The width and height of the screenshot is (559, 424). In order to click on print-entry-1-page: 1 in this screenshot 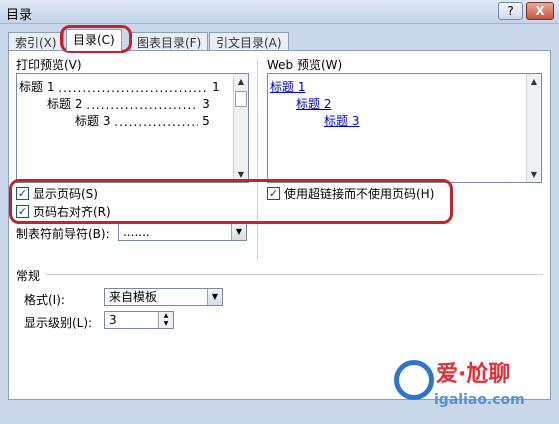, I will do `click(216, 87)`.